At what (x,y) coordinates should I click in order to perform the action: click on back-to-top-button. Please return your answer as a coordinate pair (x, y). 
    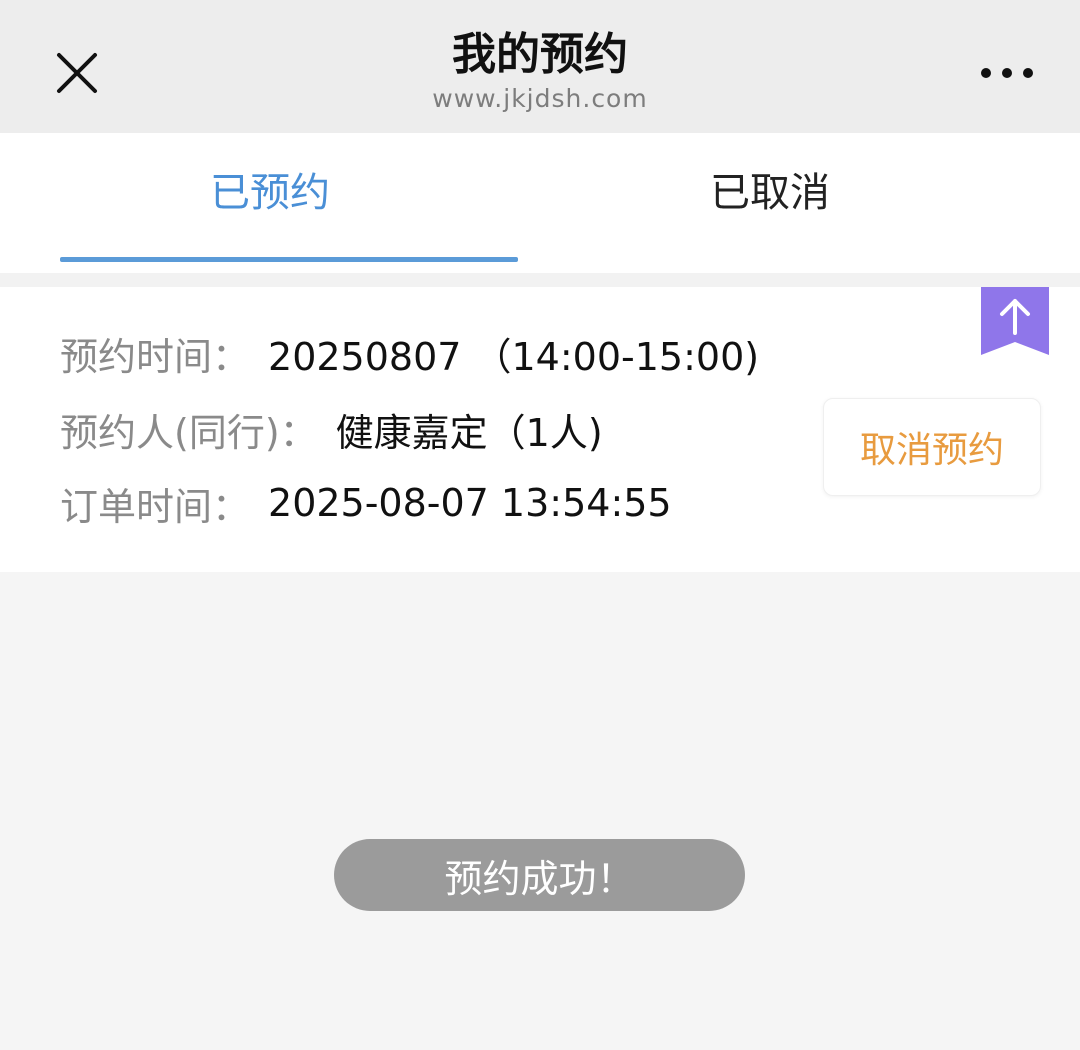
    Looking at the image, I should click on (1015, 321).